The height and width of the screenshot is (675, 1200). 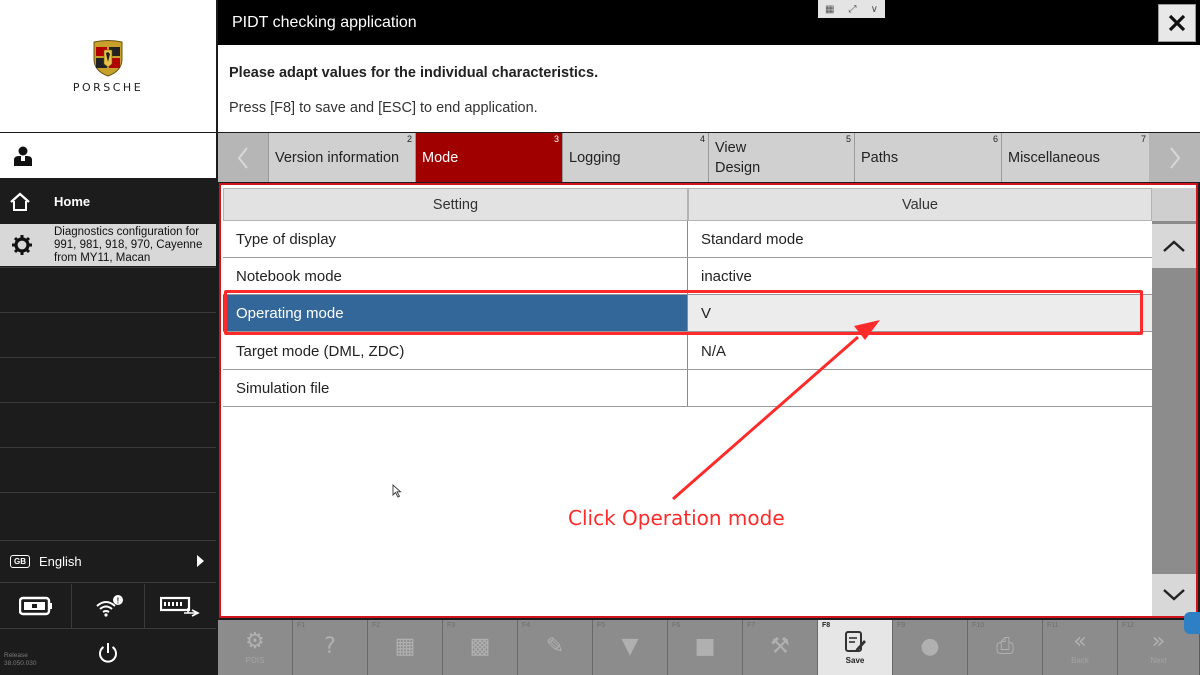 I want to click on f9-button: F9 ●, so click(x=930, y=647).